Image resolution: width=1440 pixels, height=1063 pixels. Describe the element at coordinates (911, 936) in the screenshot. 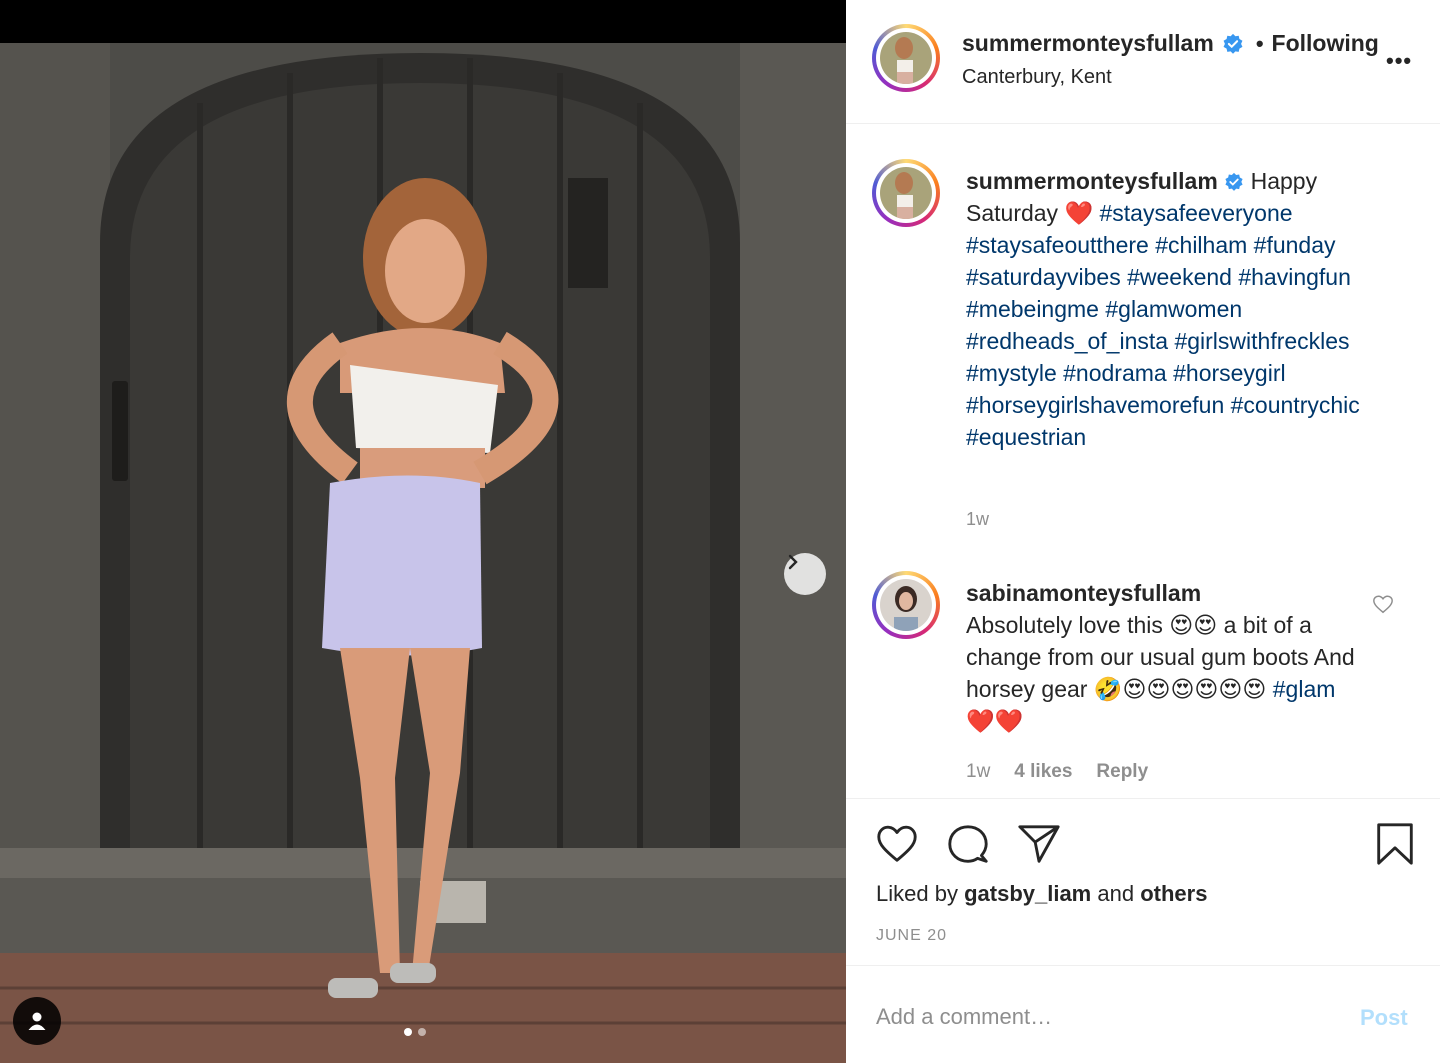

I see `post-date: JUNE 20` at that location.